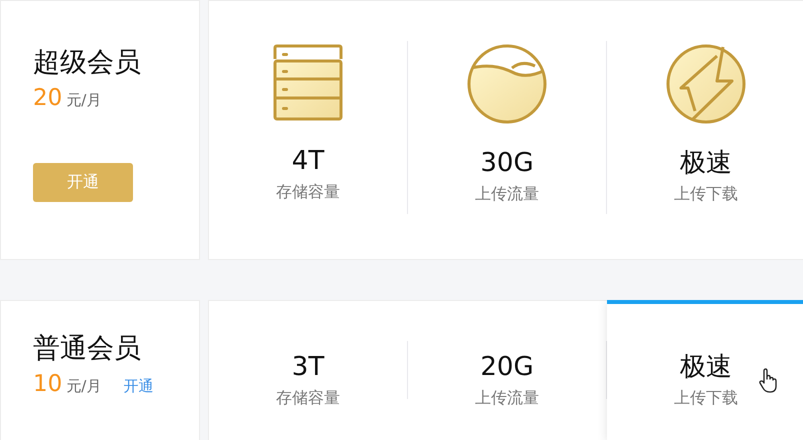 This screenshot has width=803, height=440. What do you see at coordinates (138, 386) in the screenshot?
I see `subscribe-link: 开通` at bounding box center [138, 386].